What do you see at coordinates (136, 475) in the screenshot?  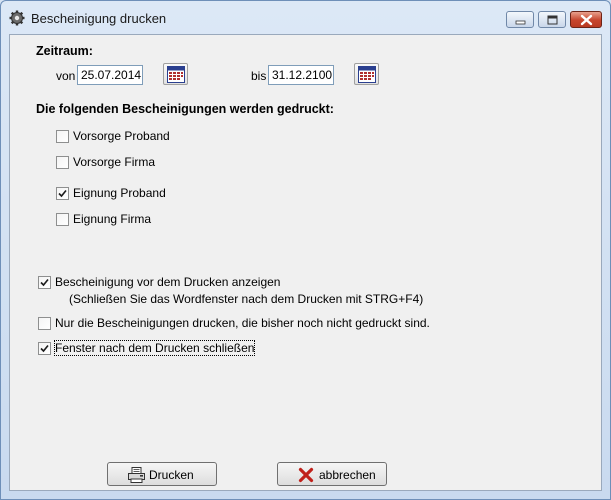 I see `printer-icon` at bounding box center [136, 475].